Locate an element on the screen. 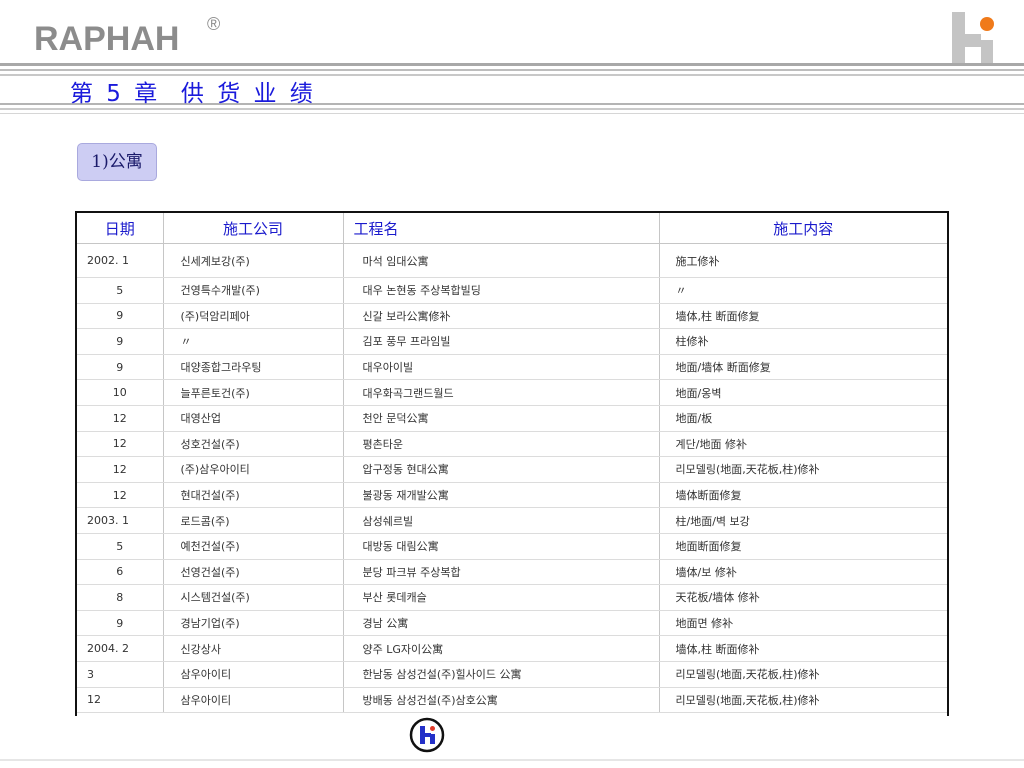 This screenshot has height=768, width=1024. cell-content: 墙体断面修复 is located at coordinates (803, 495).